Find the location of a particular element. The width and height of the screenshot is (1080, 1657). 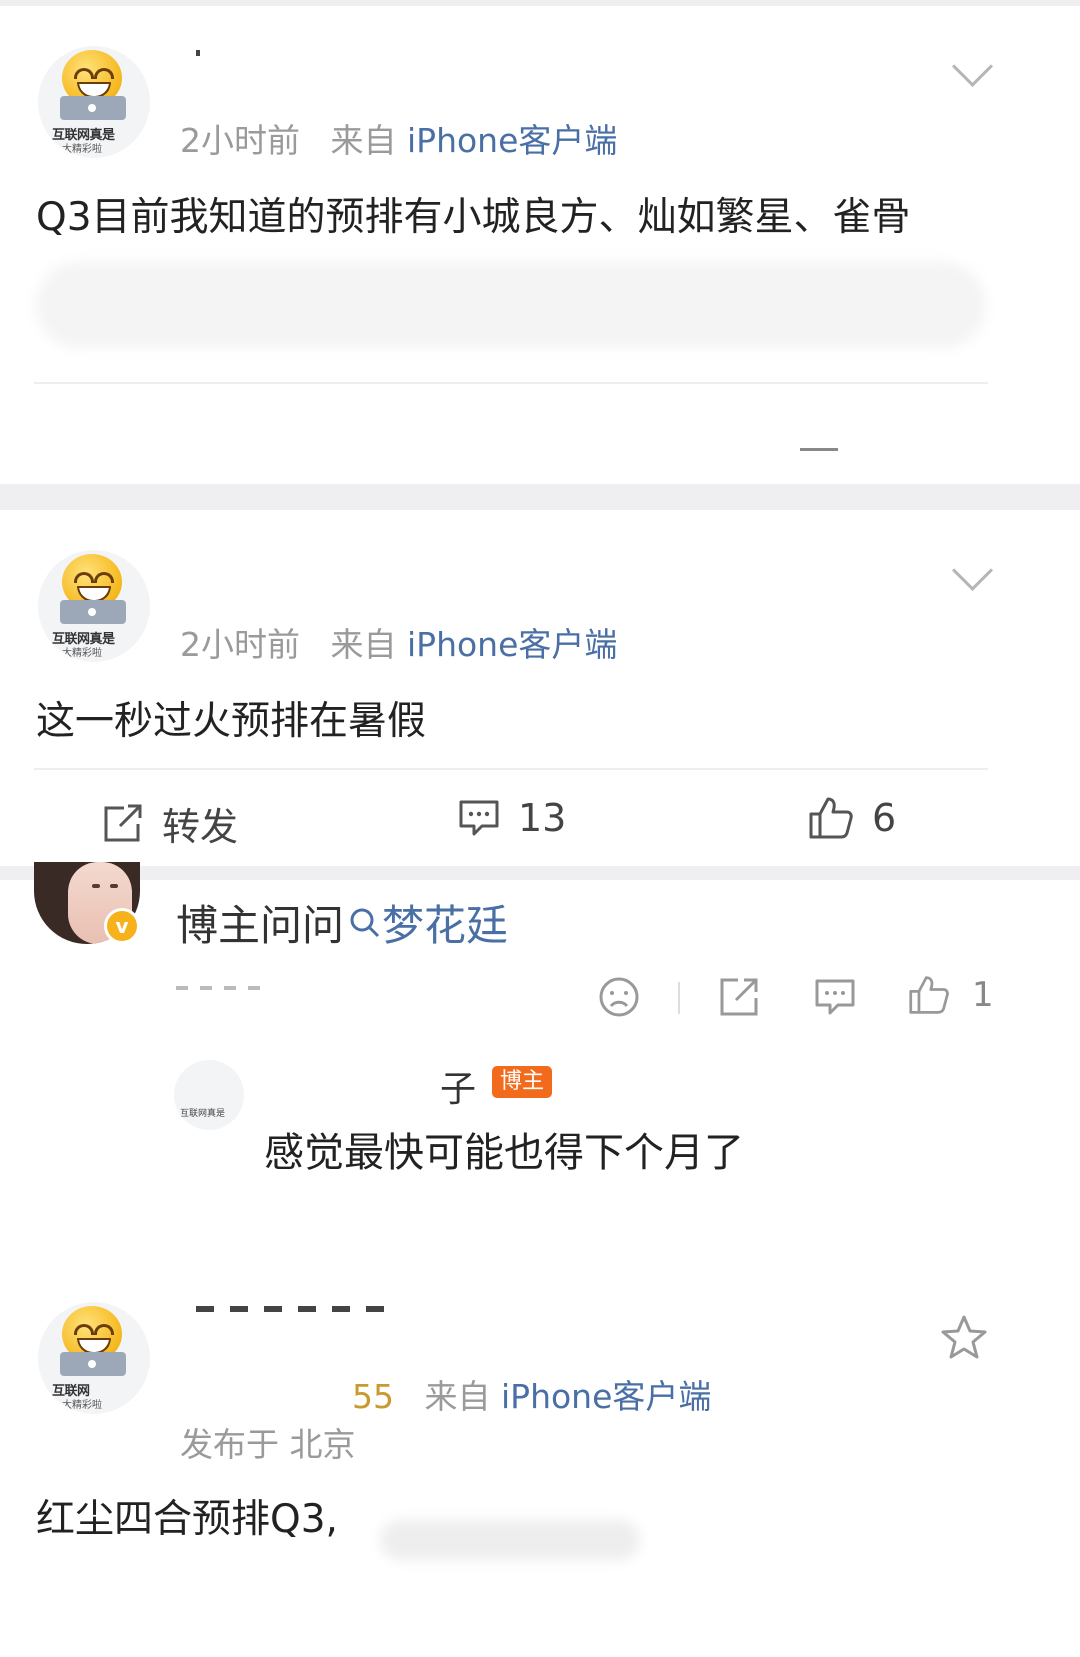

author-name-fragment: 子 is located at coordinates (458, 1089).